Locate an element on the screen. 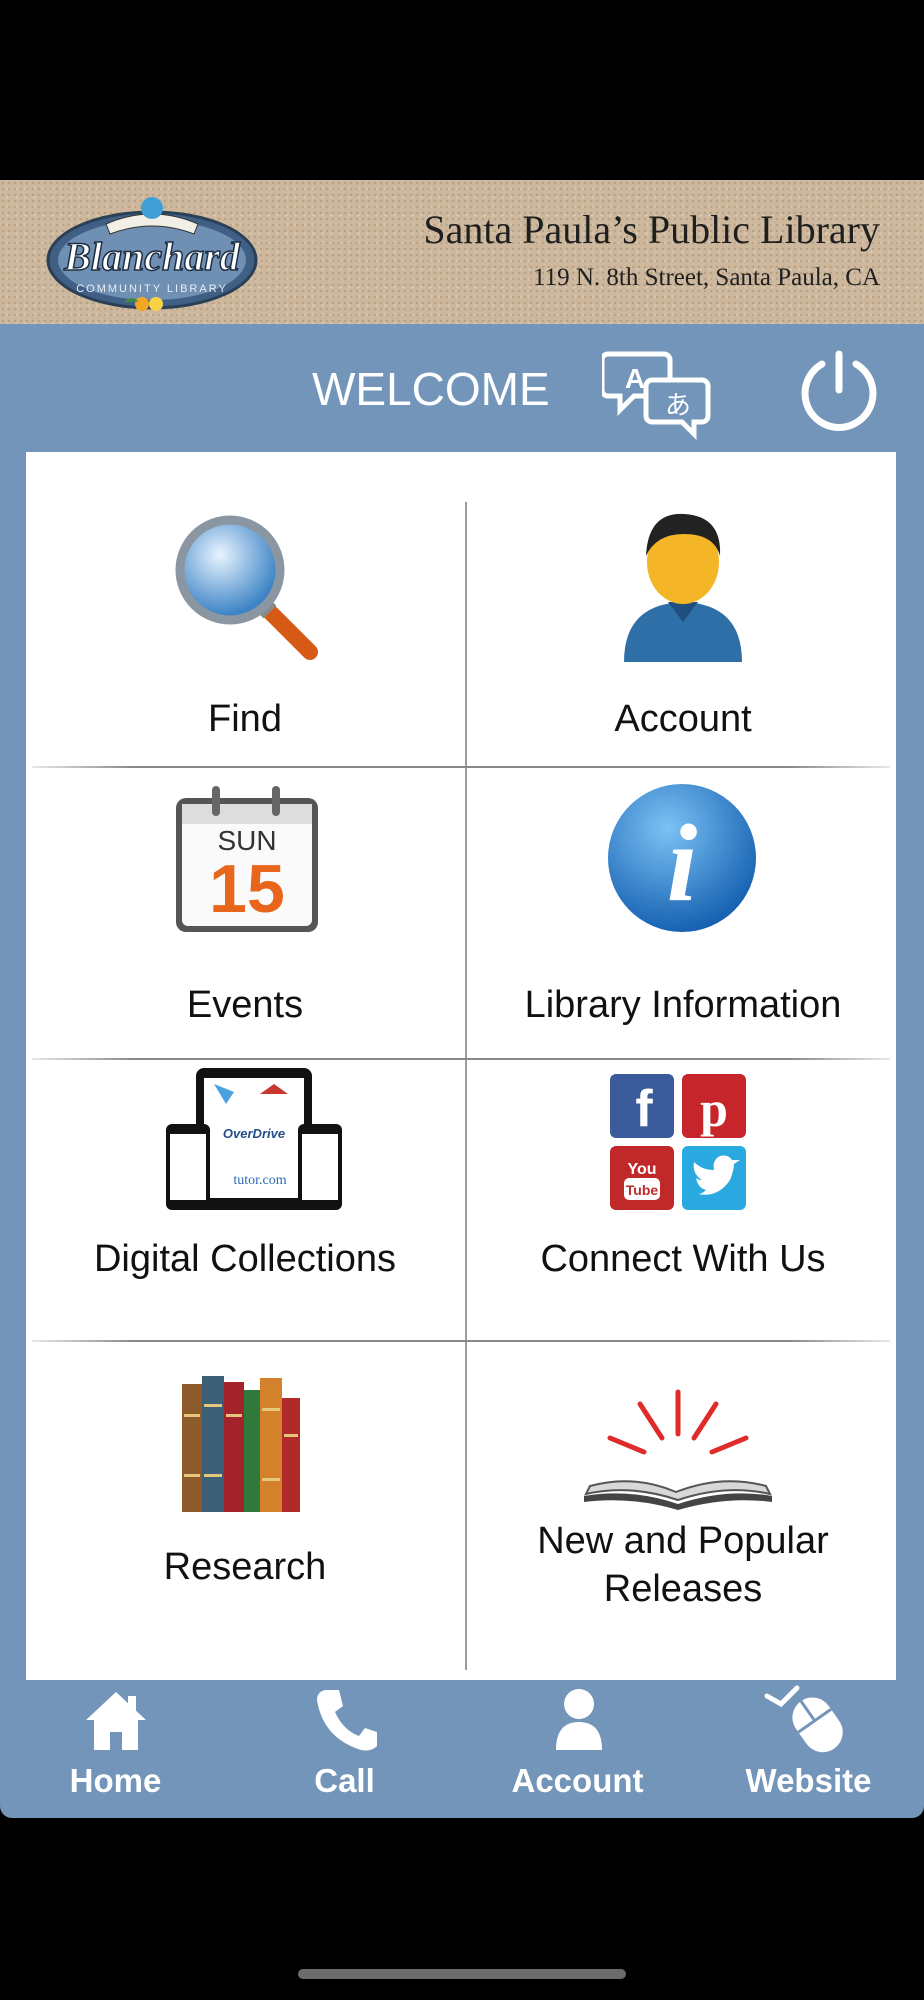 The width and height of the screenshot is (924, 2000). menu-item-account: Account is located at coordinates (683, 627).